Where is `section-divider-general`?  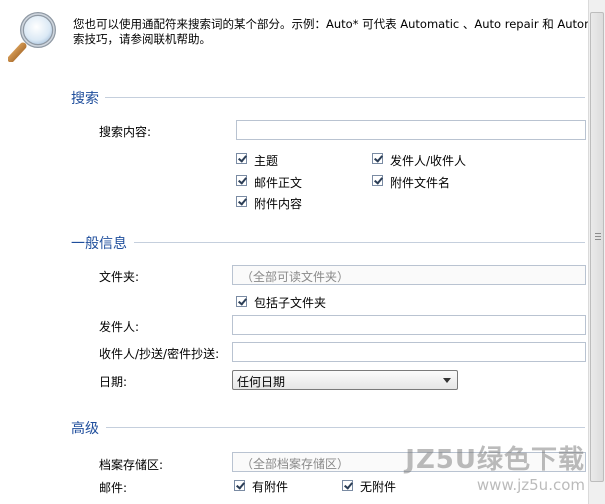 section-divider-general is located at coordinates (359, 242).